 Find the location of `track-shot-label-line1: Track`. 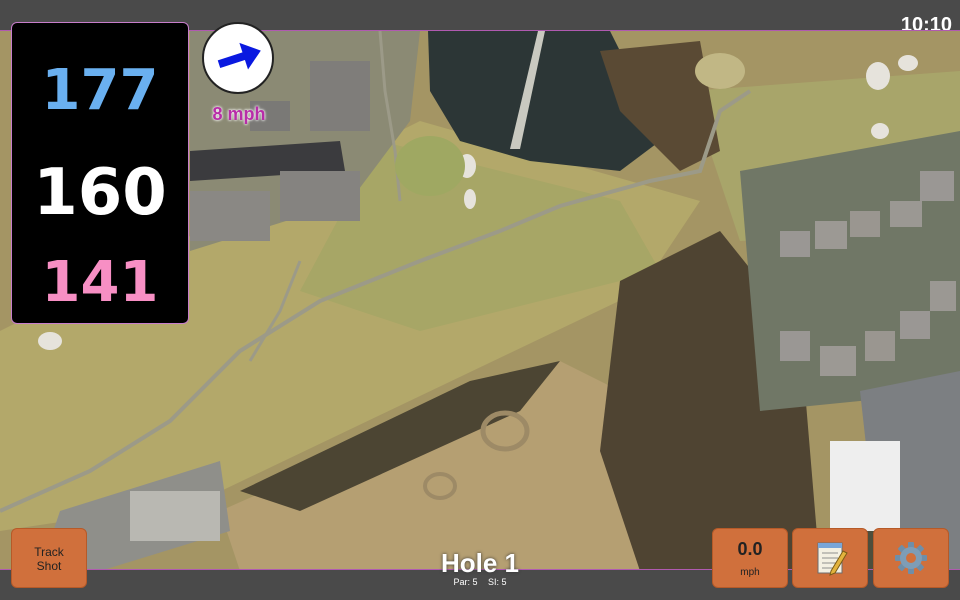

track-shot-label-line1: Track is located at coordinates (49, 552).